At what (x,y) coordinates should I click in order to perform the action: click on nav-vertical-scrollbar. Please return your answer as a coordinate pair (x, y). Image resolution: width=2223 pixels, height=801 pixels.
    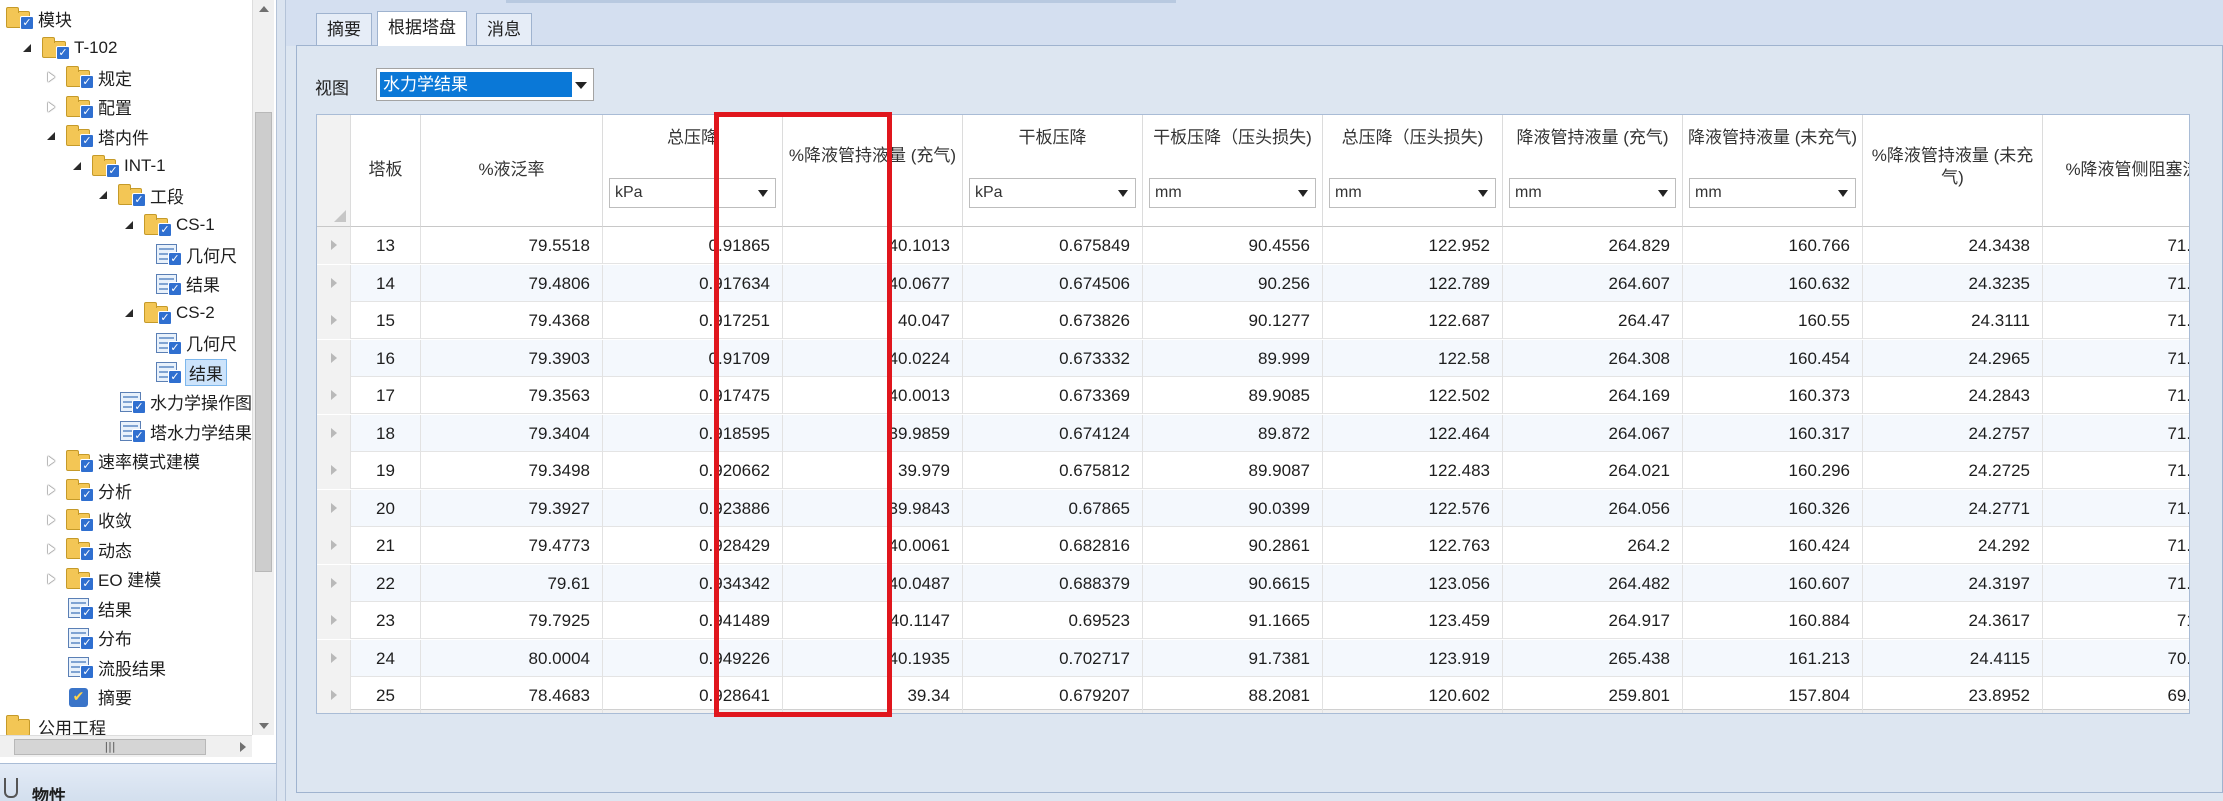
    Looking at the image, I should click on (263, 367).